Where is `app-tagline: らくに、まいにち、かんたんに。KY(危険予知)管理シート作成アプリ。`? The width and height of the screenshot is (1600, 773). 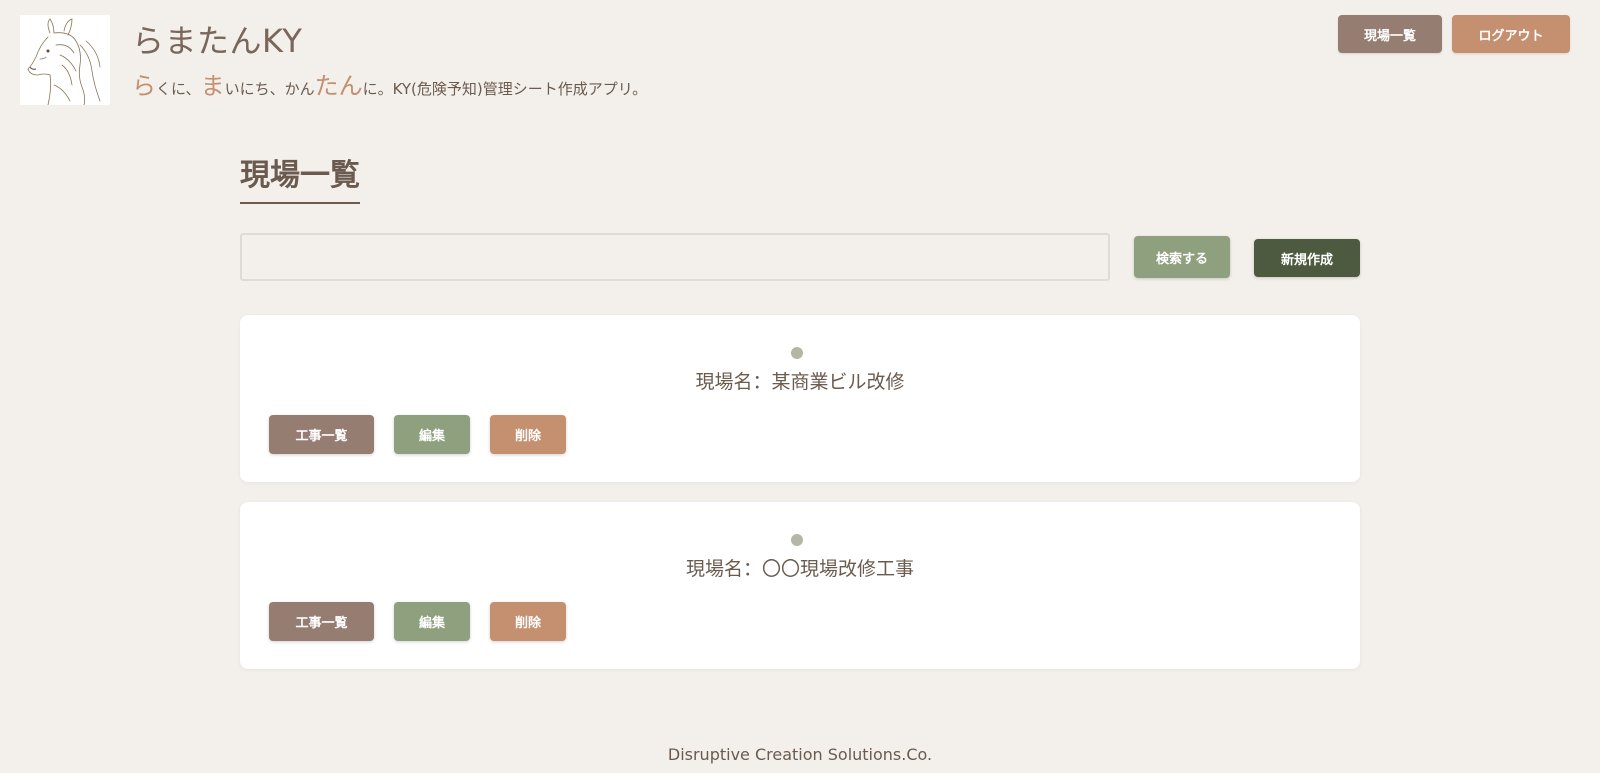
app-tagline: らくに、まいにち、かんたんに。KY(危険予知)管理シート作成アプリ。 is located at coordinates (389, 83).